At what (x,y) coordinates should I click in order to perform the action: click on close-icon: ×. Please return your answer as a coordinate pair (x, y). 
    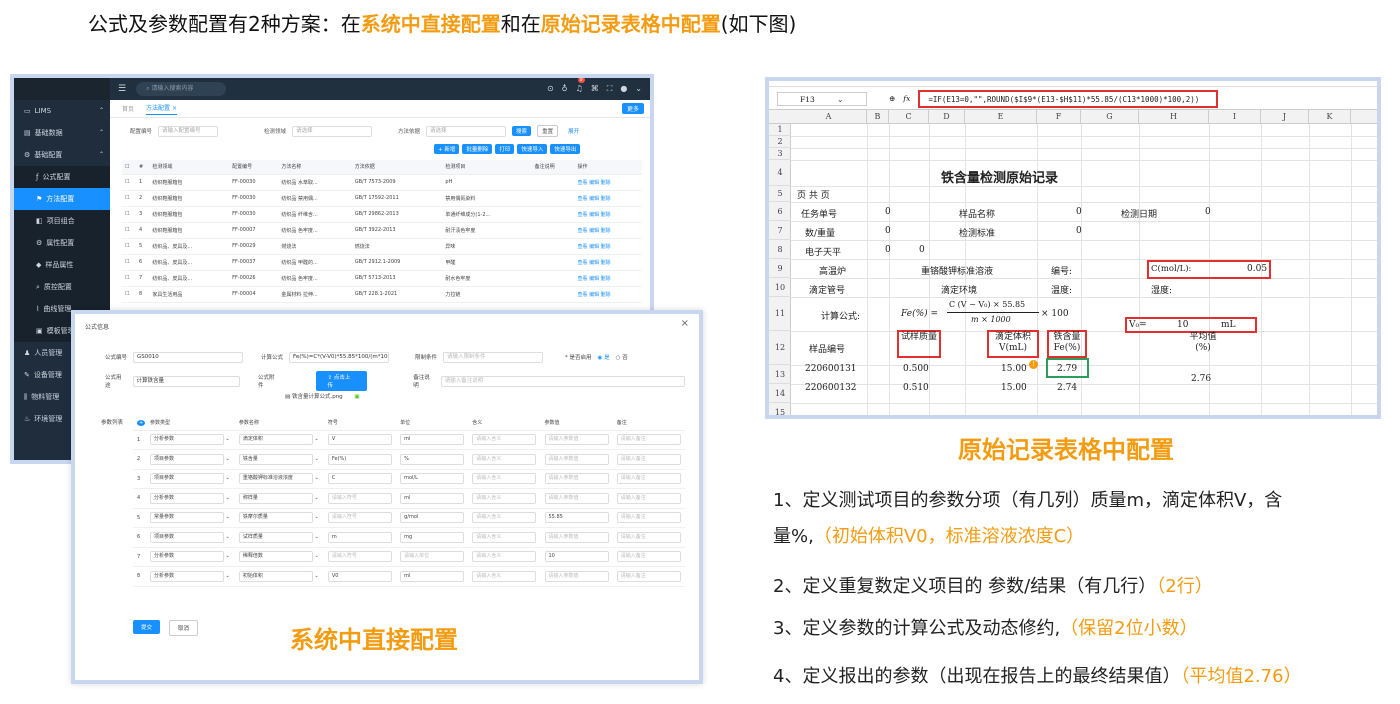
    Looking at the image, I should click on (685, 323).